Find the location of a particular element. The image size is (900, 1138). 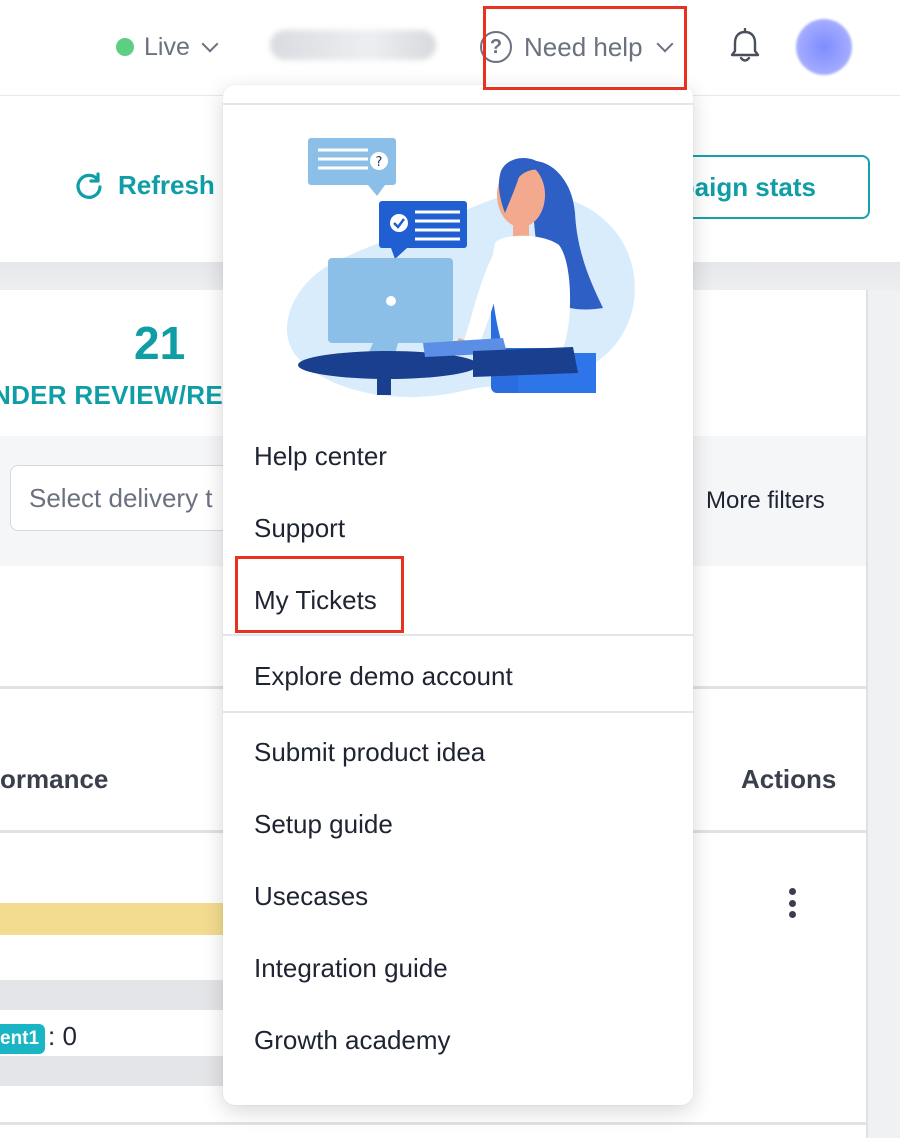

badge-count: : 0 is located at coordinates (62, 1036).